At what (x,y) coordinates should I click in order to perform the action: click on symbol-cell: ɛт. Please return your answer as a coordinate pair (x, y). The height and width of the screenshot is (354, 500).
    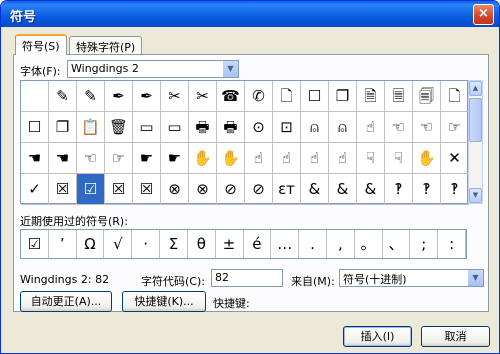
    Looking at the image, I should click on (287, 189).